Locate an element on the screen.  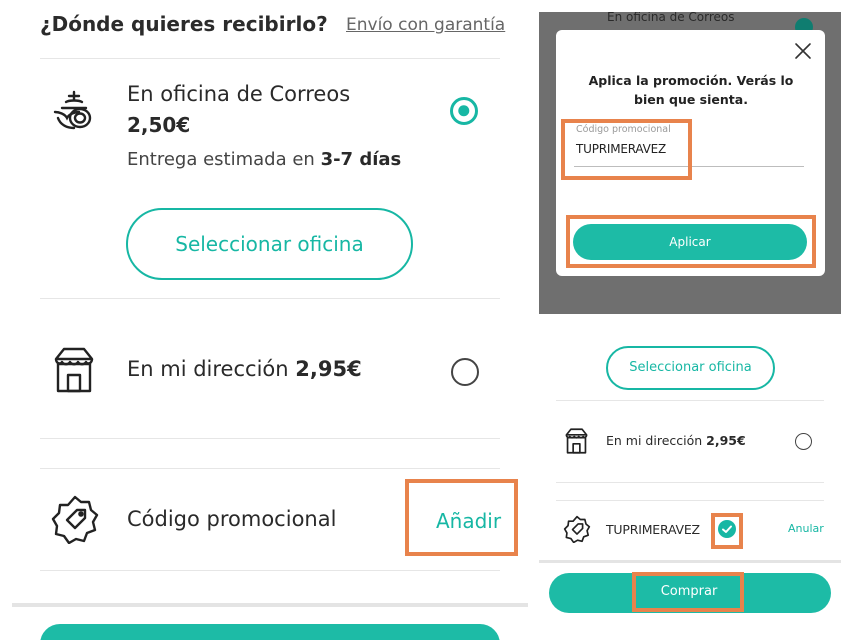
home-option-radio-small is located at coordinates (803, 441).